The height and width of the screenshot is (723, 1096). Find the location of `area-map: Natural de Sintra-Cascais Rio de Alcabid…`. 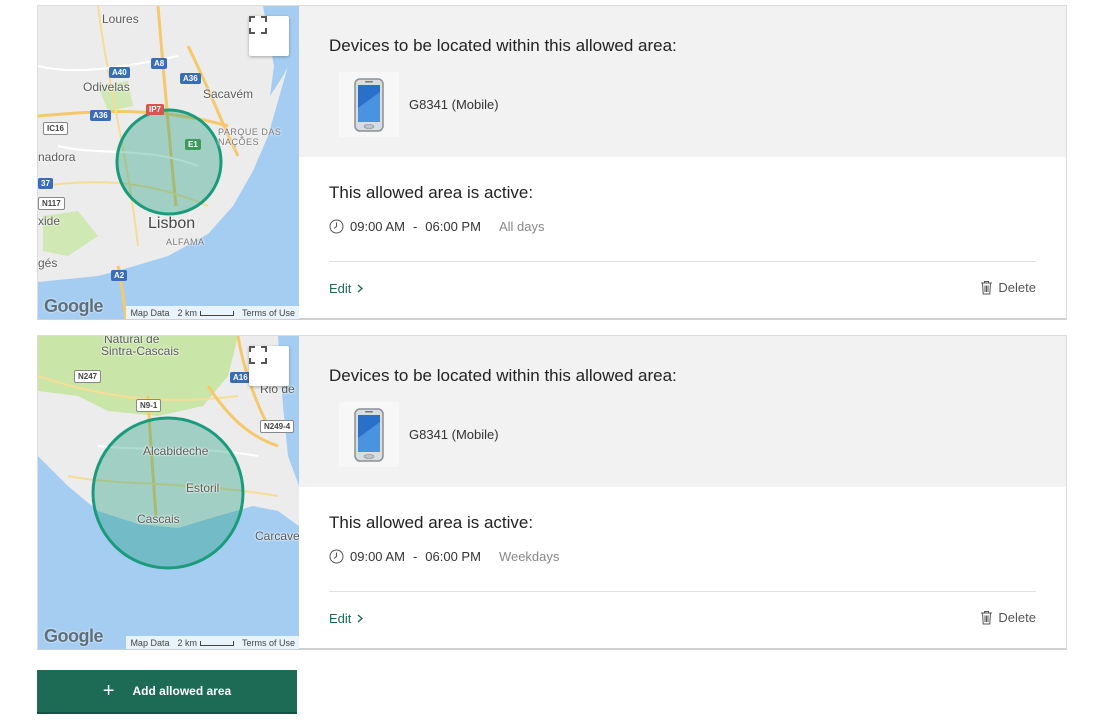

area-map: Natural de Sintra-Cascais Rio de Alcabid… is located at coordinates (168, 492).